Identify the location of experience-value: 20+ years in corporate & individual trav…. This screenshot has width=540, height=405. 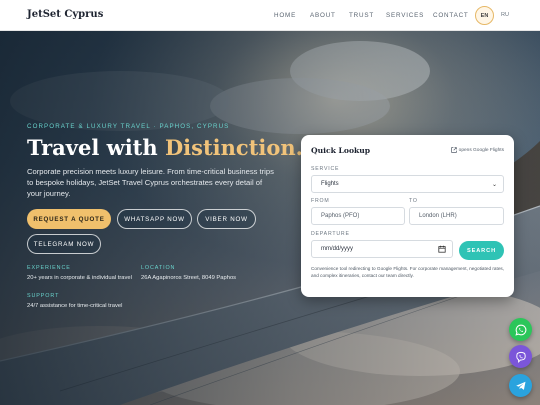
(79, 278).